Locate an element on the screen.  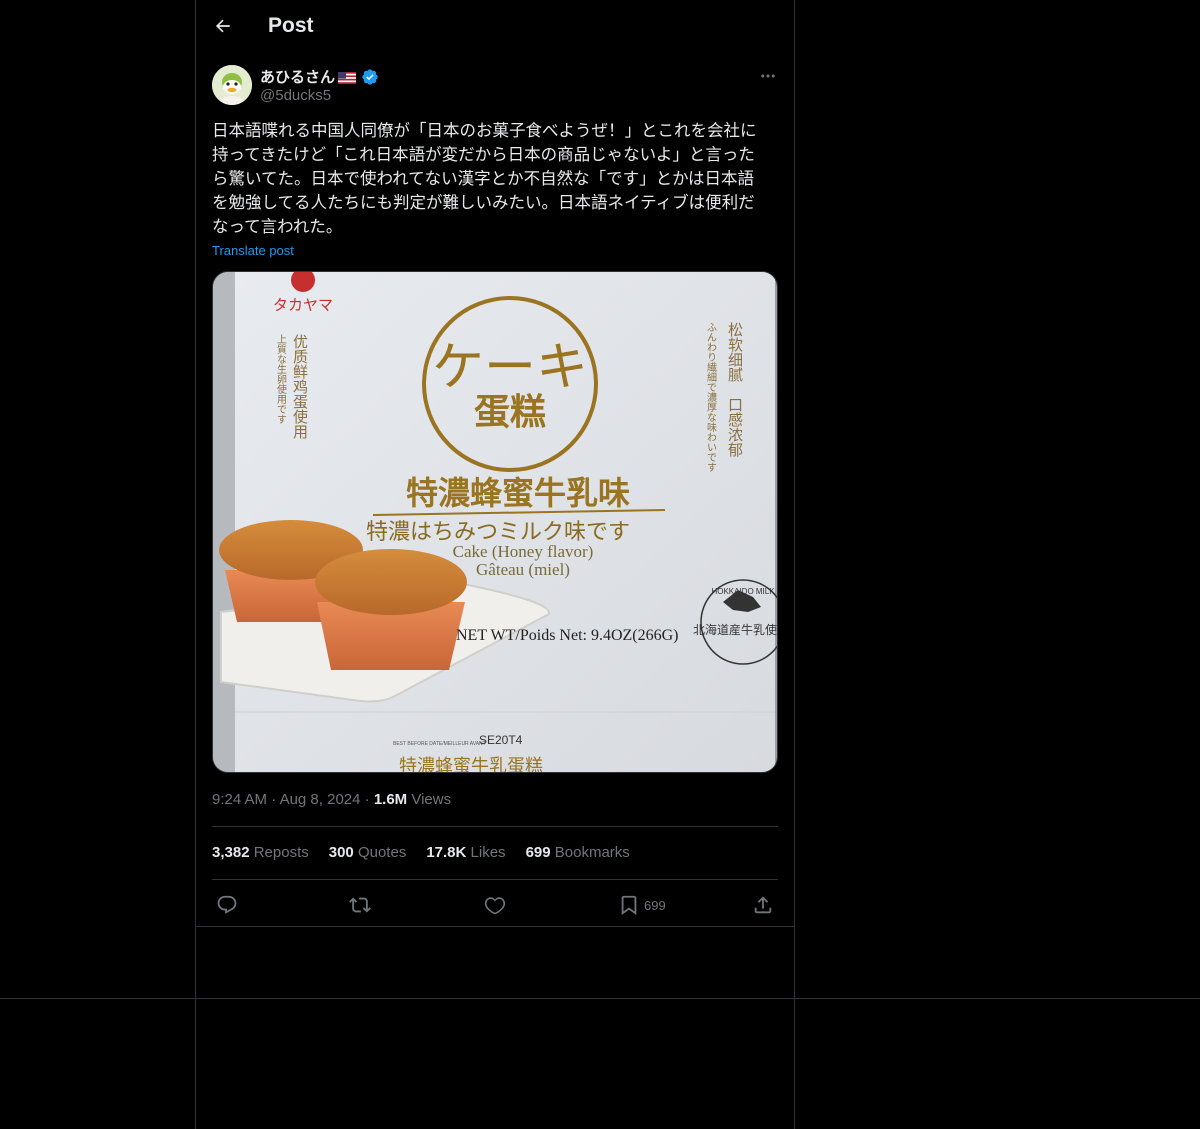
repost-button is located at coordinates (360, 905).